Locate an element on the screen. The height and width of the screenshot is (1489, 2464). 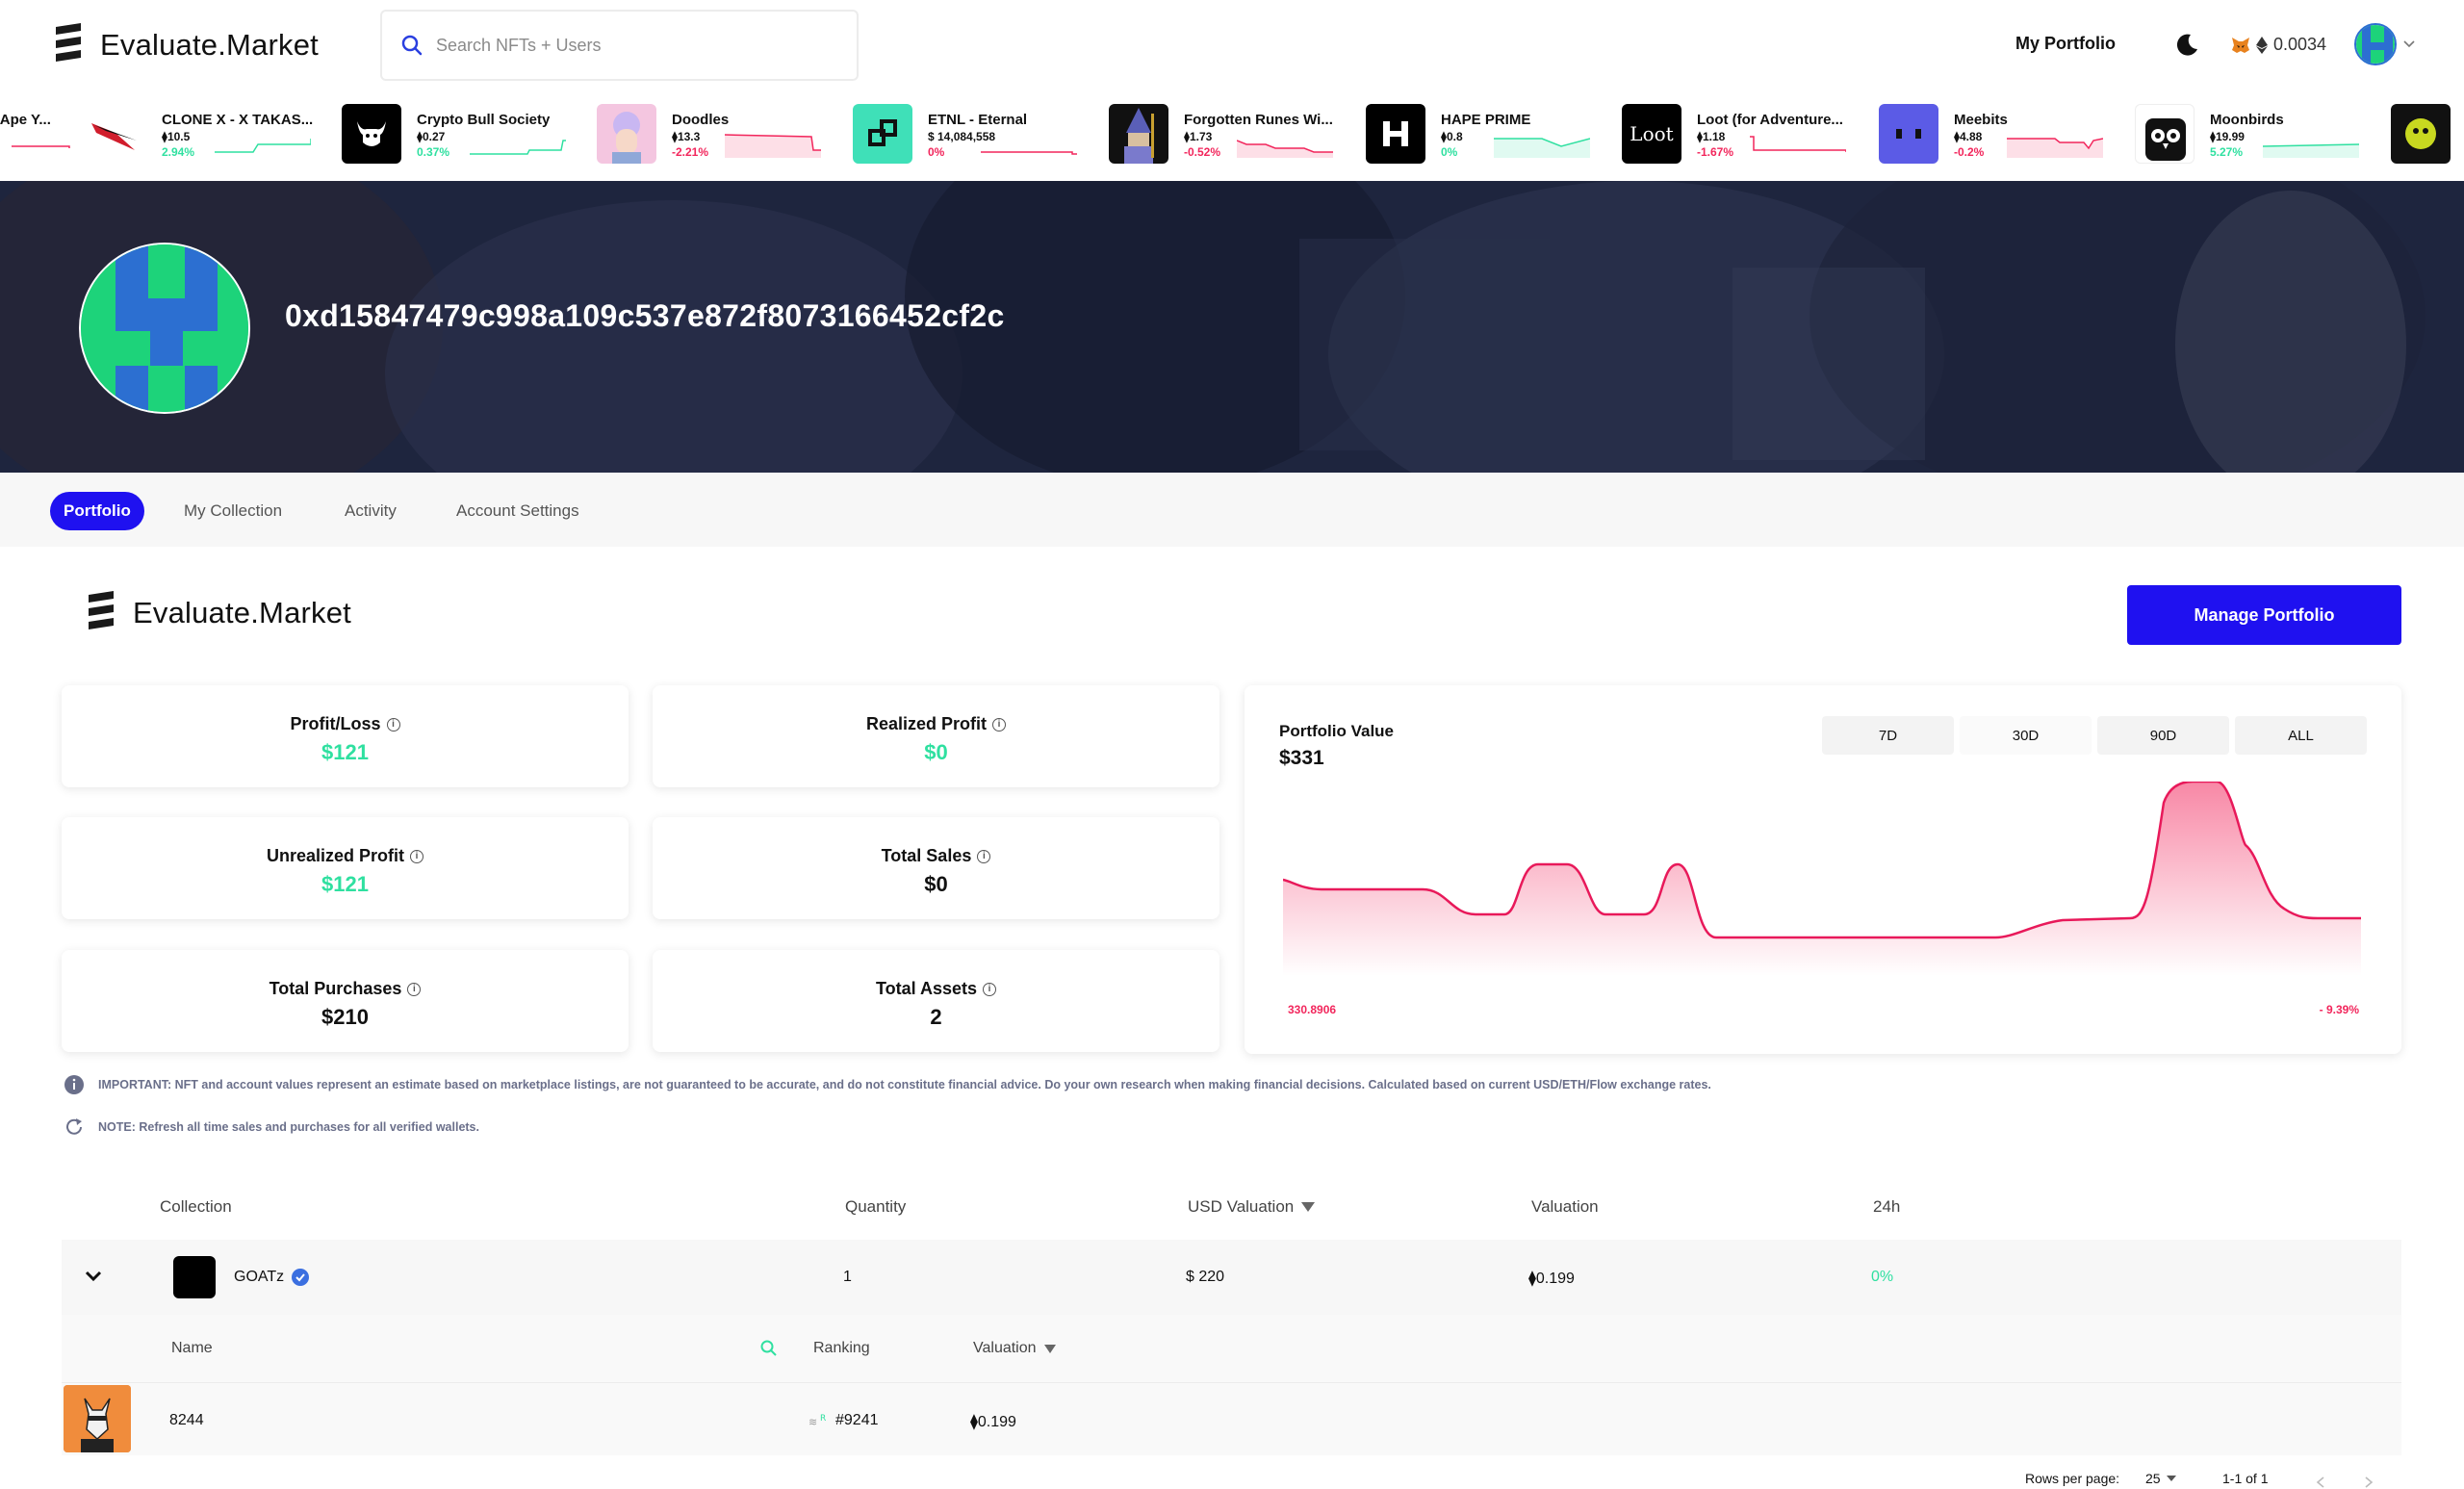
range-30d-button: 30D is located at coordinates (2026, 736).